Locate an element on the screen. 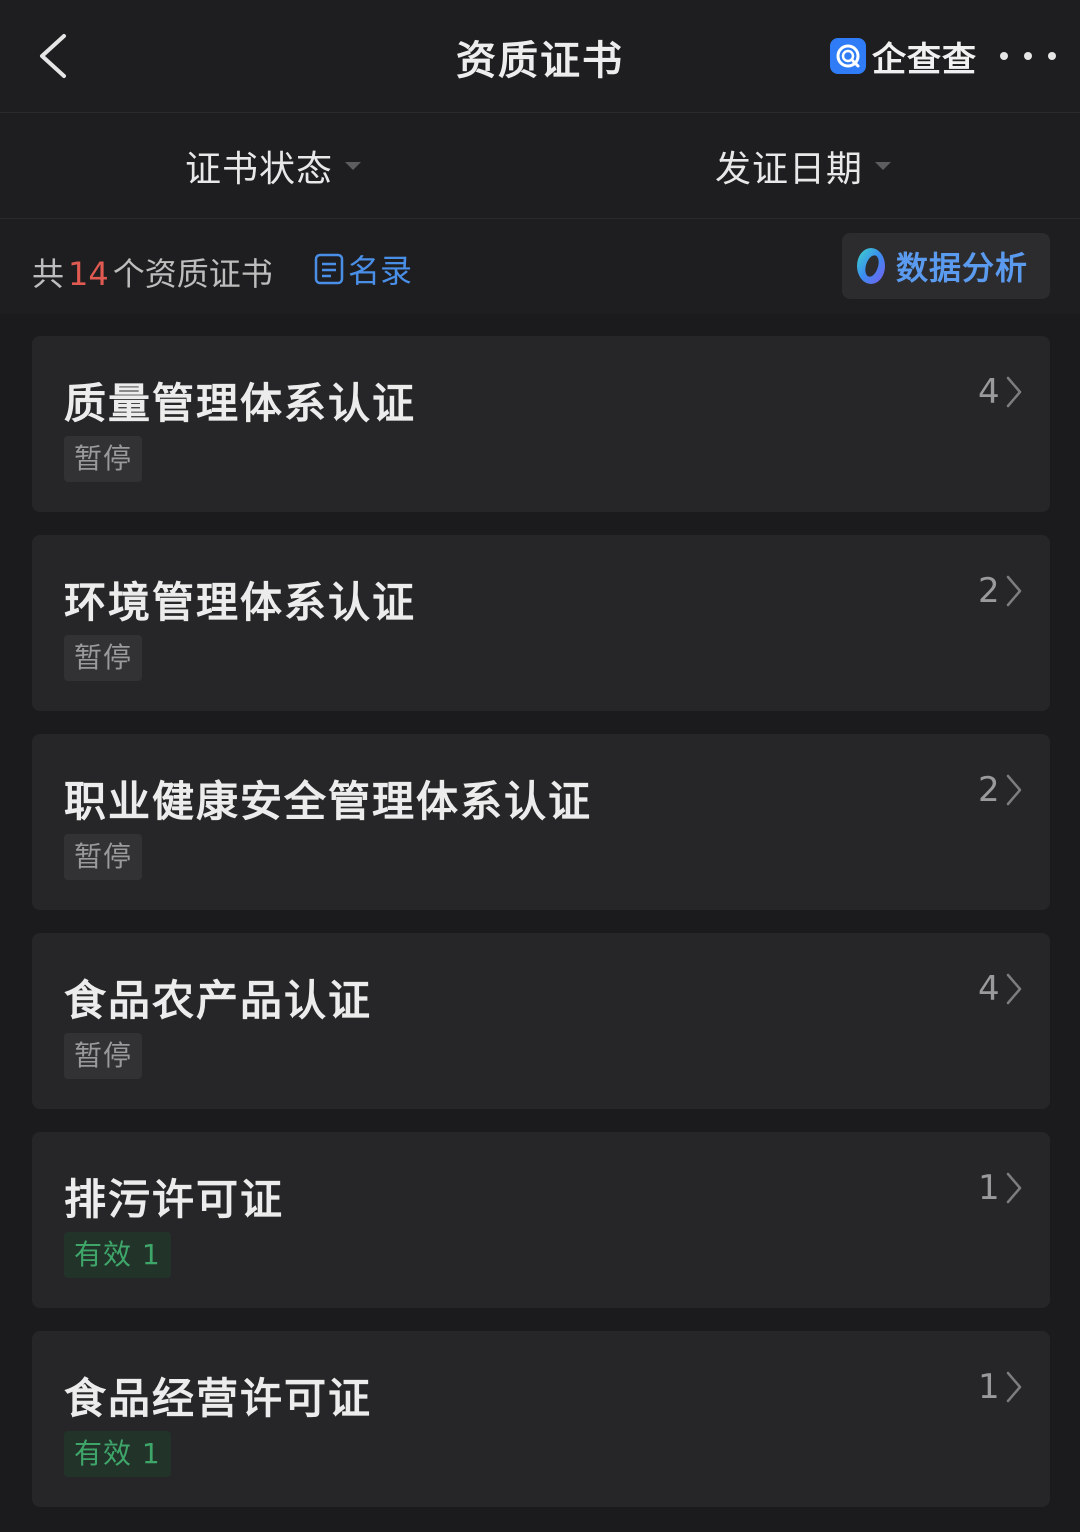 This screenshot has width=1080, height=1532. certificate-name: 质量管理体系认证 is located at coordinates (240, 403).